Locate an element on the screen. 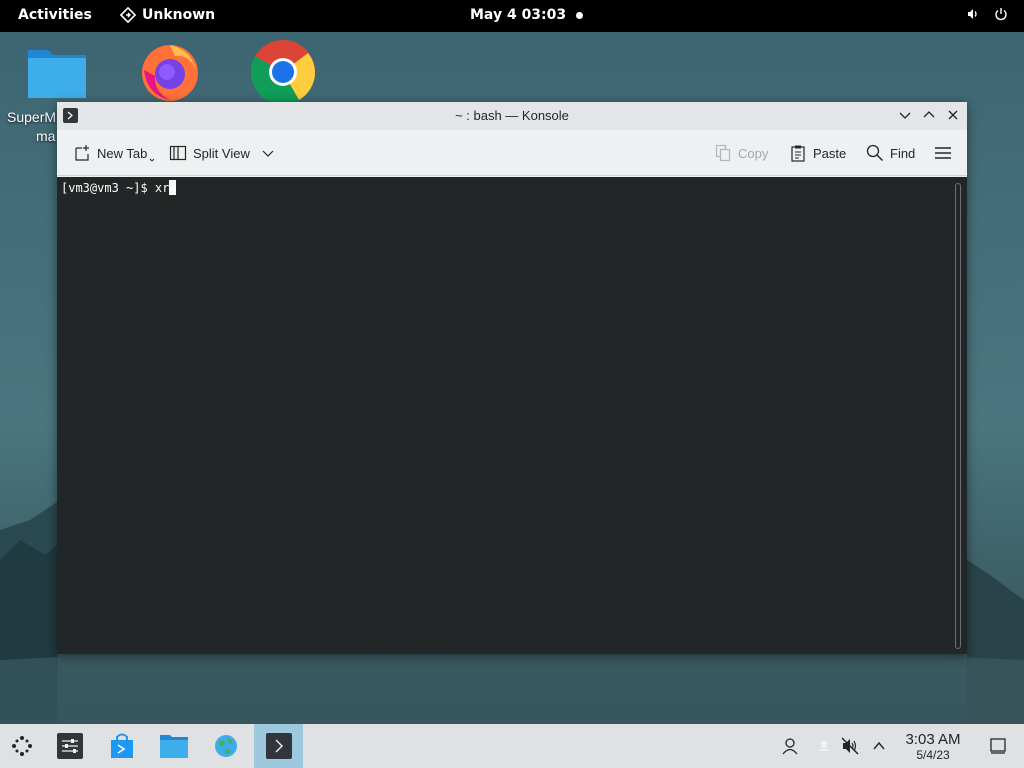 Image resolution: width=1024 pixels, height=768 pixels. terminal-prompt: [vm3@vm3 ~]$ is located at coordinates (108, 188).